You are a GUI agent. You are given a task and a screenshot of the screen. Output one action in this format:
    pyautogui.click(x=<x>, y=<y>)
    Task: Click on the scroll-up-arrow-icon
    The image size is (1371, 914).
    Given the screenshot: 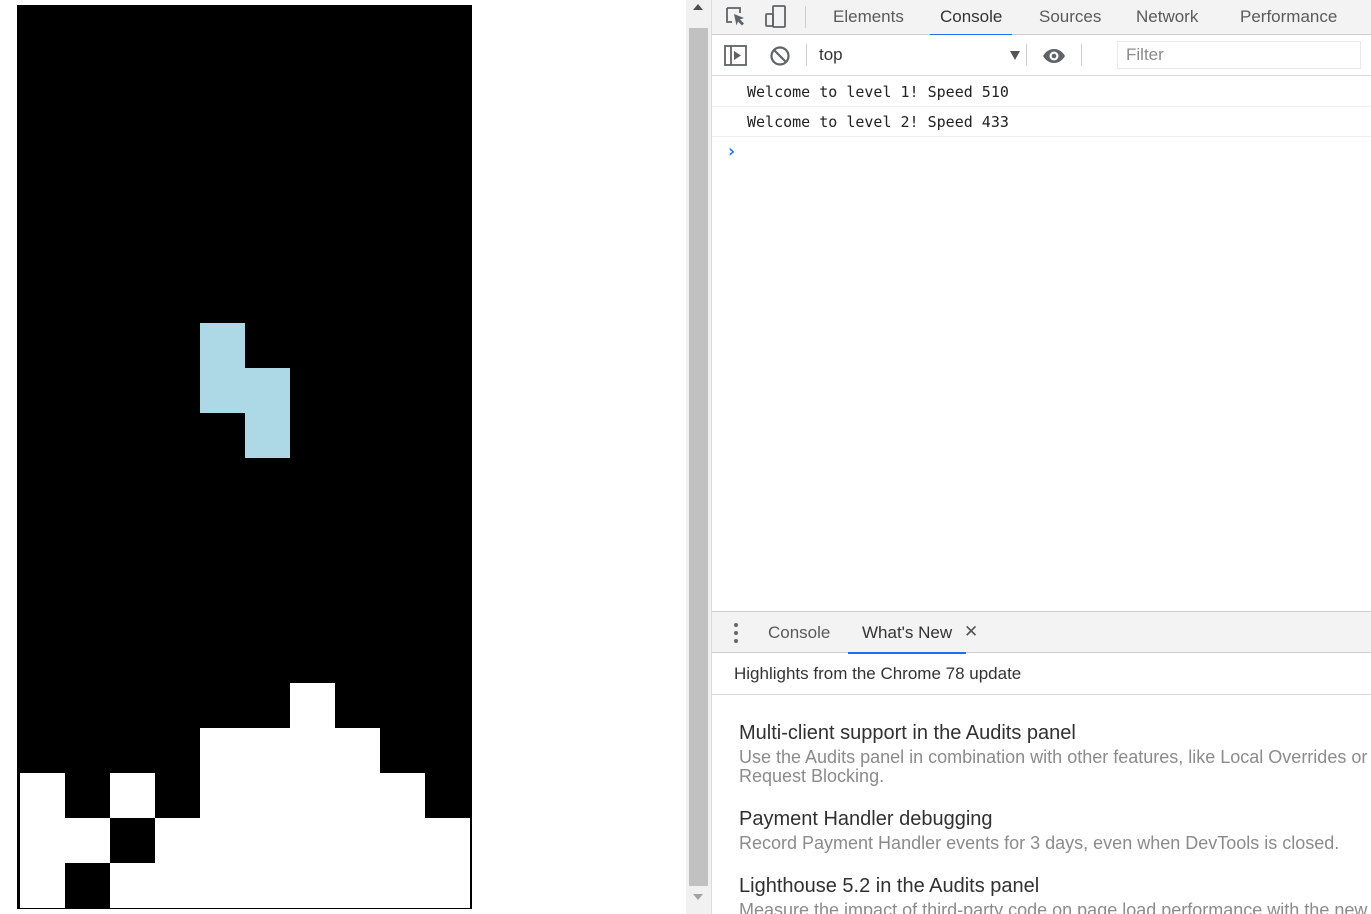 What is the action you would take?
    pyautogui.click(x=698, y=7)
    